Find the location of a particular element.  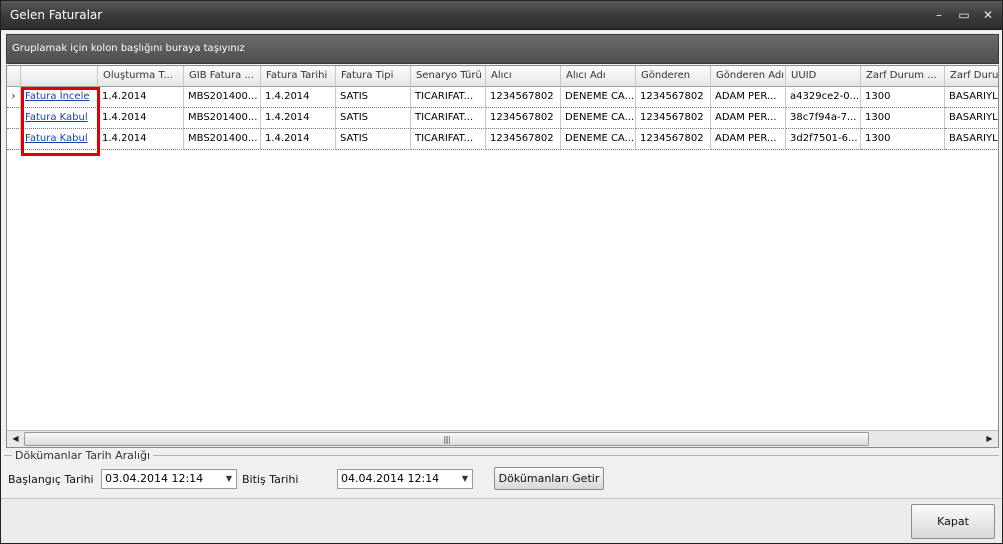

column-header: Gönderen Adı is located at coordinates (748, 76).